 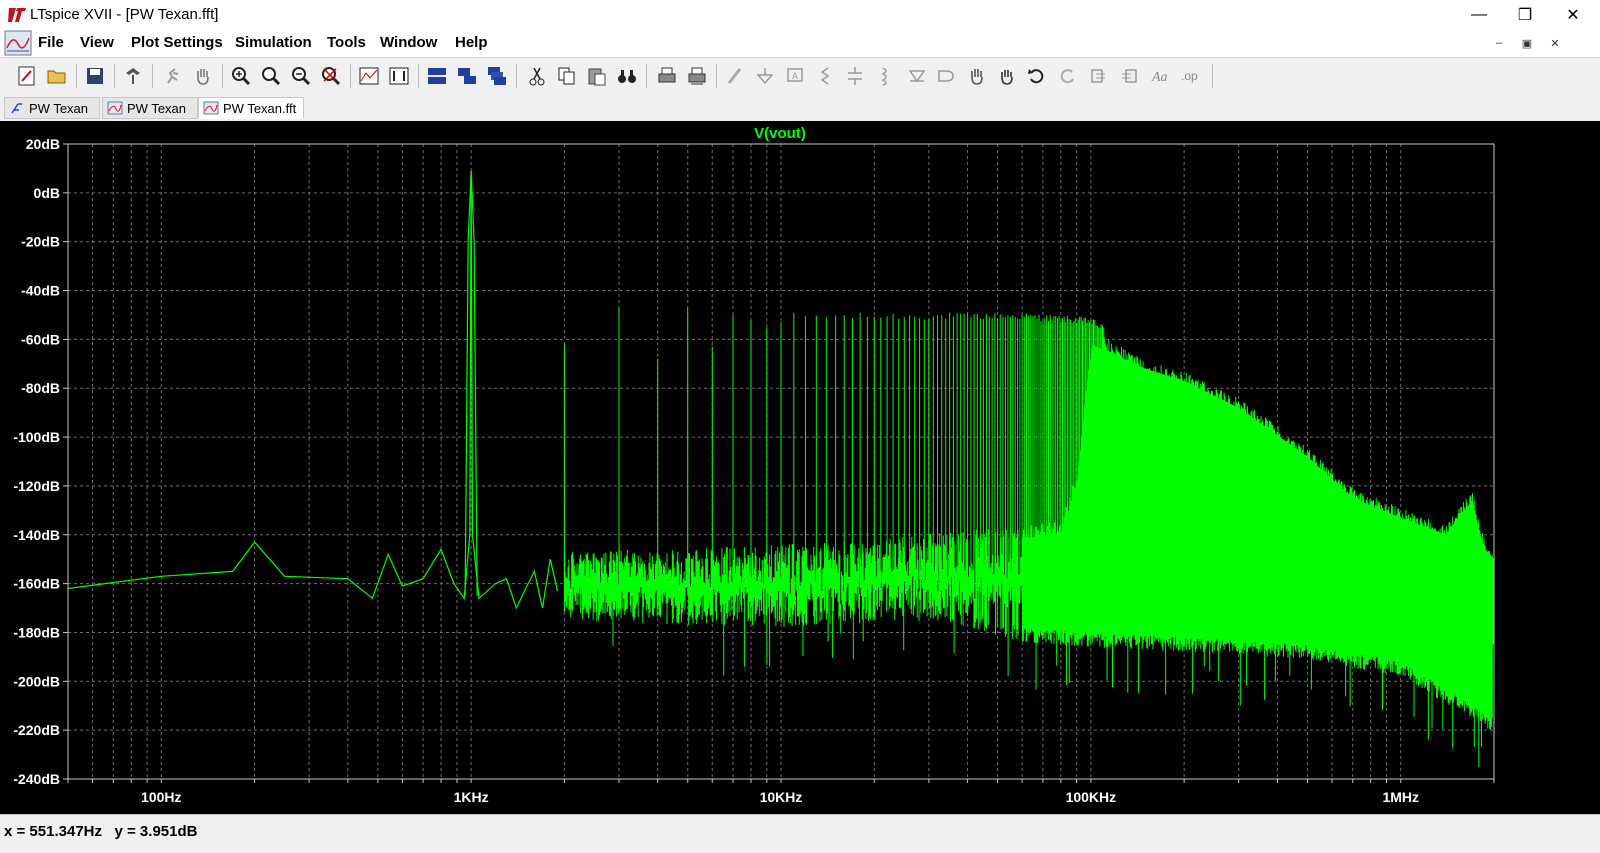 I want to click on mdi-close-button: ✕, so click(x=1555, y=43).